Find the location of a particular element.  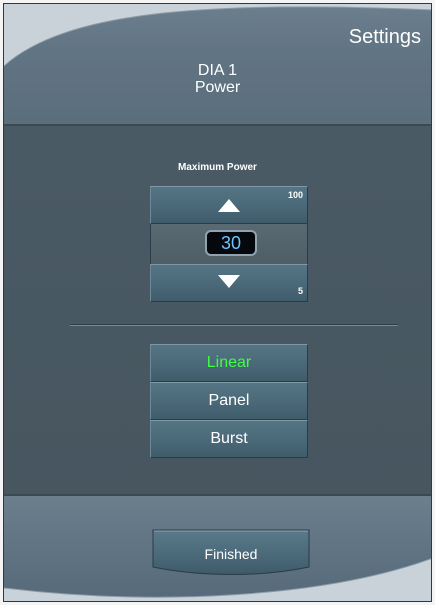

device-subtitle: Power is located at coordinates (217, 87).